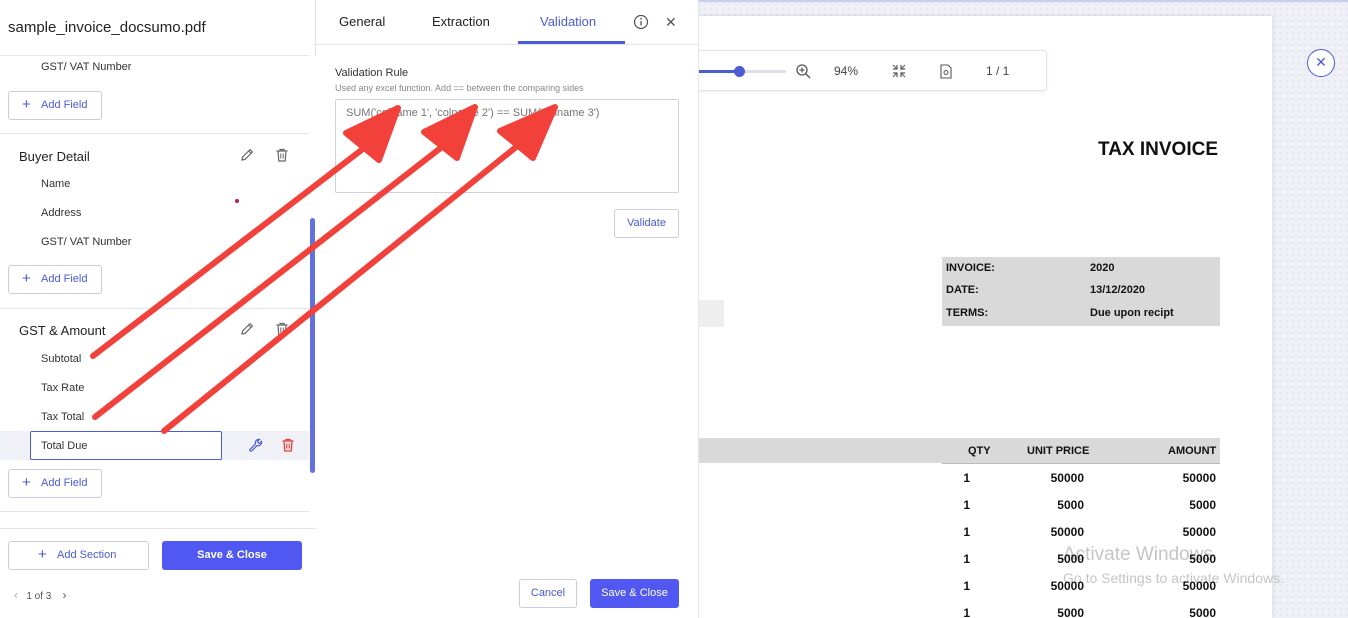 This screenshot has width=1348, height=618. Describe the element at coordinates (62, 417) in the screenshot. I see `field-item-tax-total: Tax Total` at that location.